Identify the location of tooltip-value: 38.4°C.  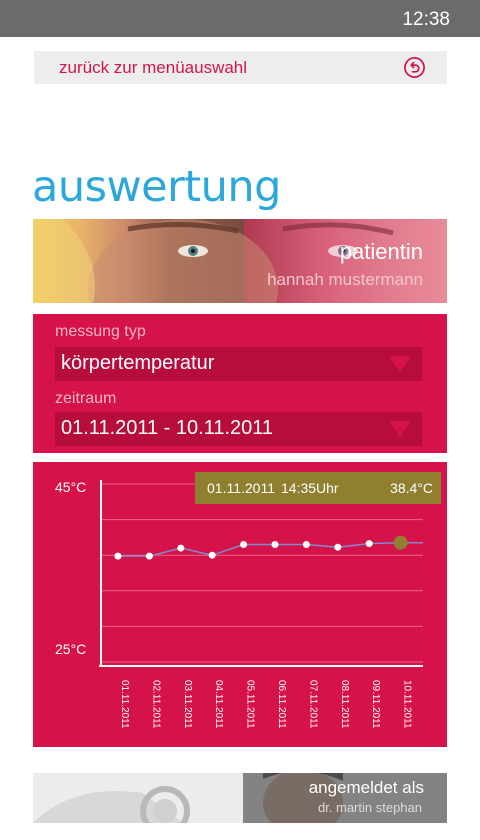
(411, 488).